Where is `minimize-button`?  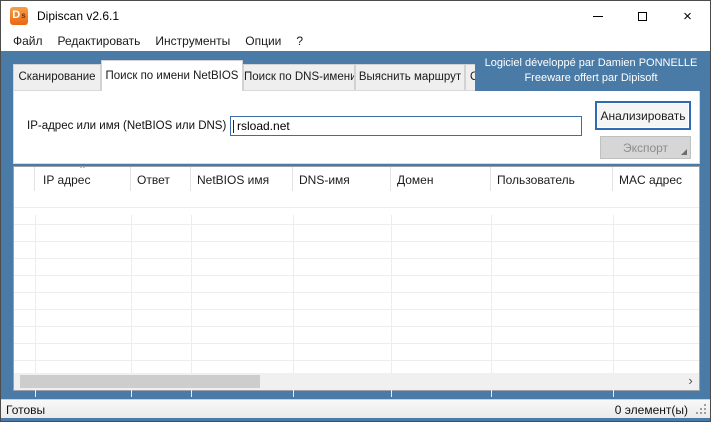
minimize-button is located at coordinates (597, 16).